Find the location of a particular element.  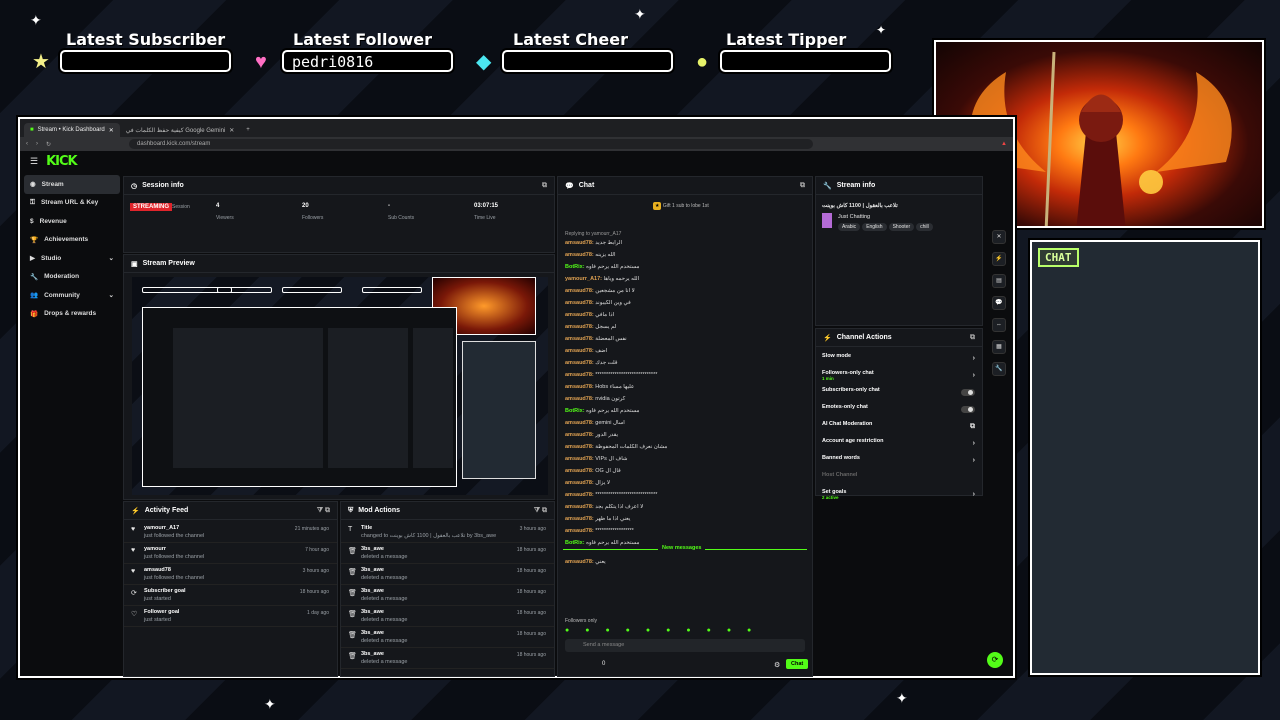

chat-message: amsaud78: مشان نعرف الكلمات المحفوظة is located at coordinates (685, 447).